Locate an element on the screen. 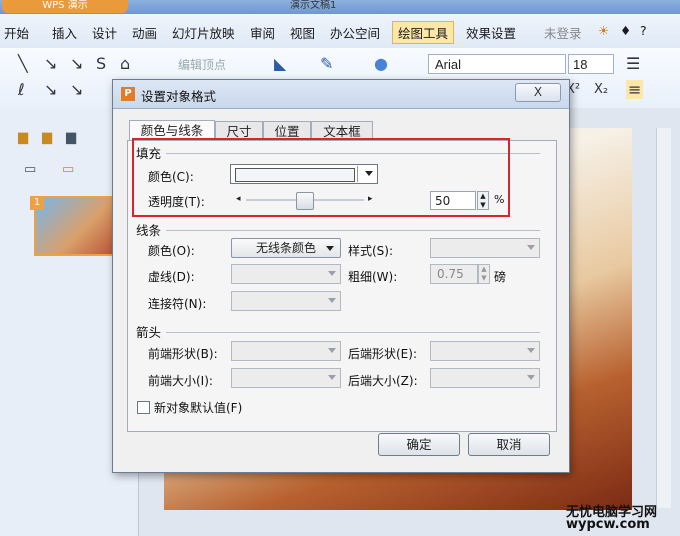 The height and width of the screenshot is (536, 680). begin-size-select is located at coordinates (286, 378).